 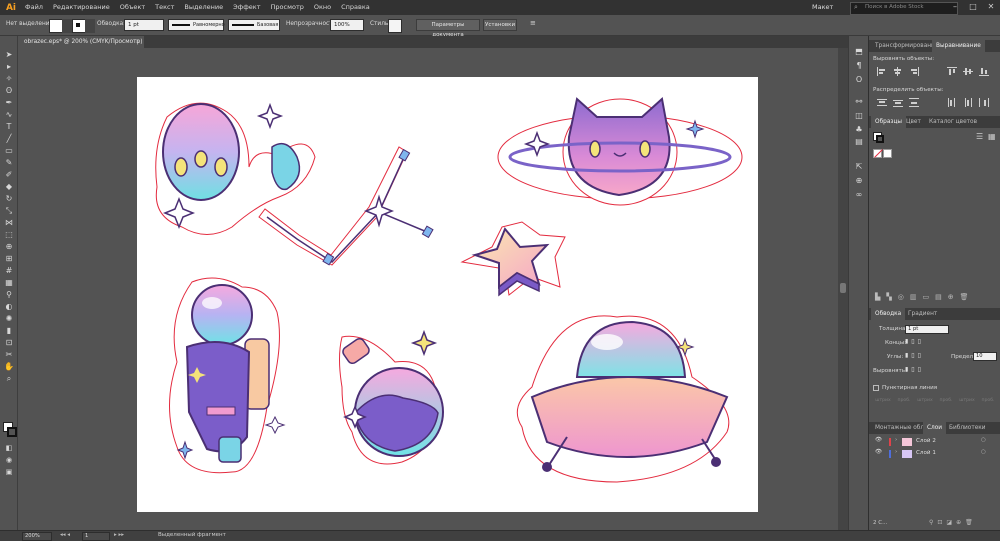 I want to click on slice-tool-icon: ✂, so click(x=9, y=355).